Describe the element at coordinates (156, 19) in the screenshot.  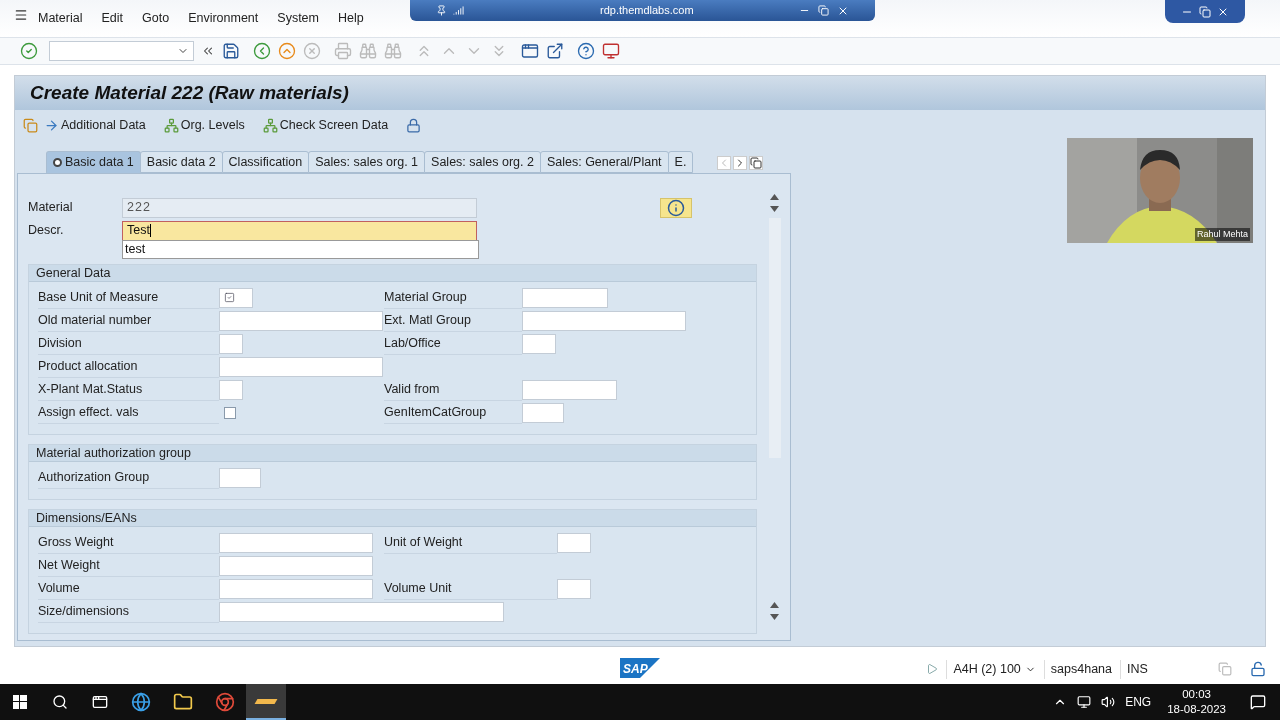
I see `menu-item: Goto` at that location.